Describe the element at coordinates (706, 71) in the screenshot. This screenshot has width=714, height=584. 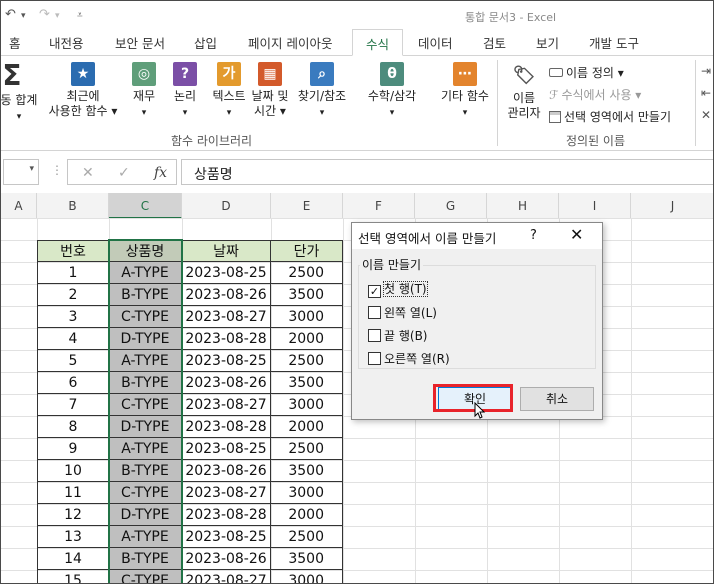
I see `trace-precedents-icon: ⇥` at that location.